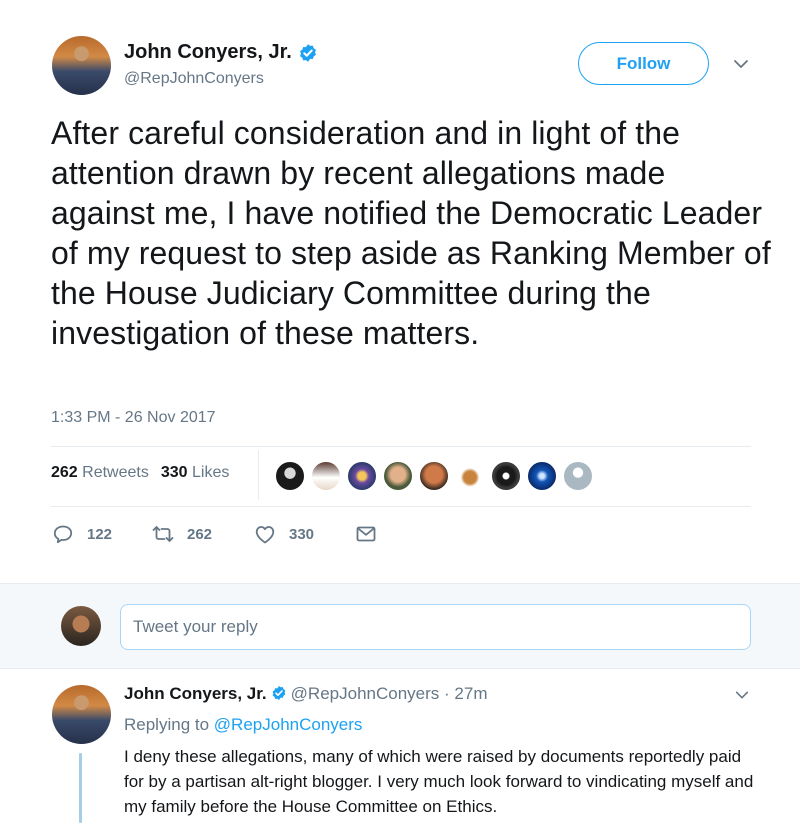  I want to click on reply-header: John Conyers, Jr. @RepJohnConyers · 27m, so click(306, 694).